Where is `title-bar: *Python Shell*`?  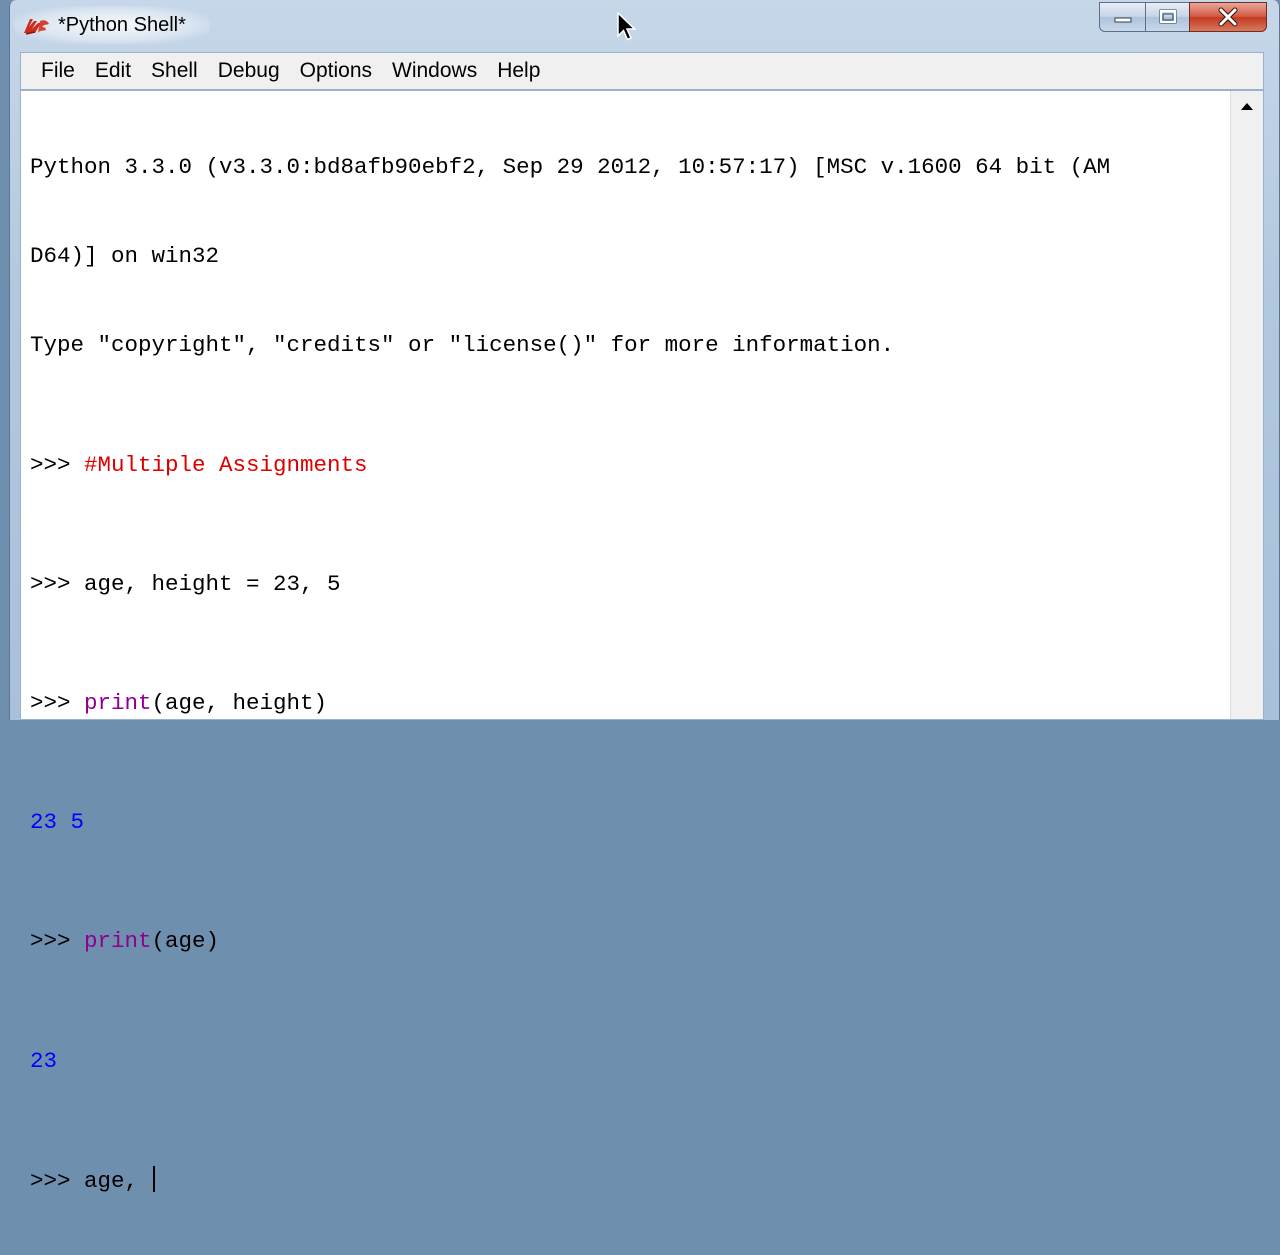
title-bar: *Python Shell* is located at coordinates (644, 26).